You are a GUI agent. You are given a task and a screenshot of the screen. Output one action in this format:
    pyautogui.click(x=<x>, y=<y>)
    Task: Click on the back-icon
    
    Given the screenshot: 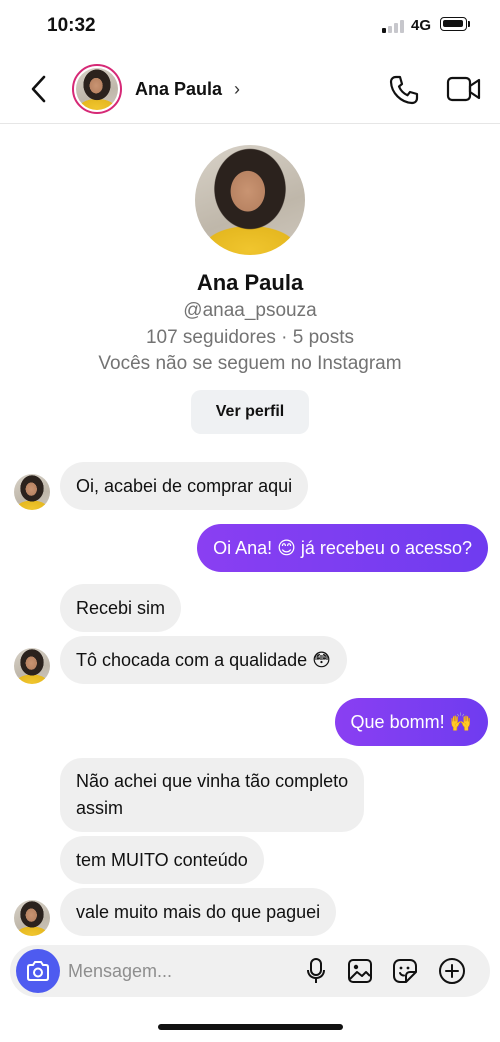 What is the action you would take?
    pyautogui.click(x=38, y=89)
    